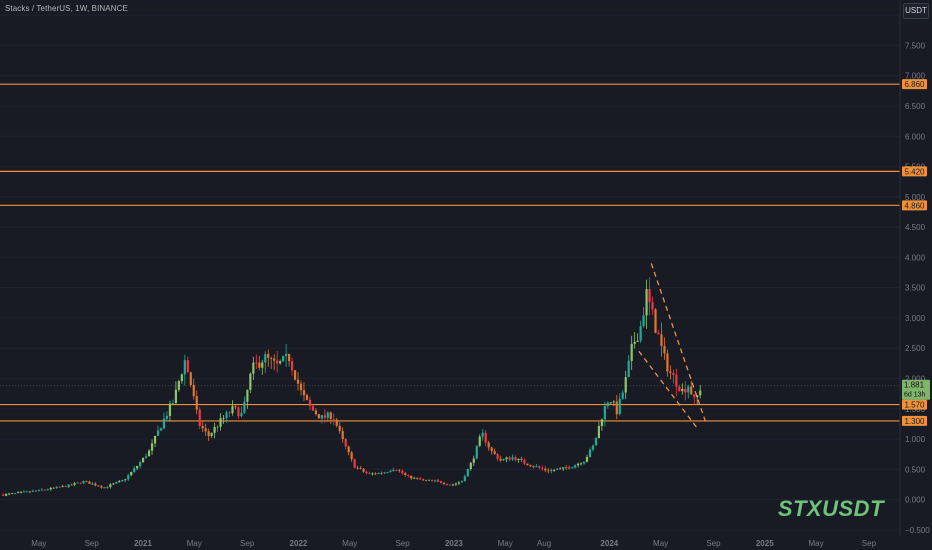  What do you see at coordinates (915, 318) in the screenshot?
I see `y-tick-label: 3.000` at bounding box center [915, 318].